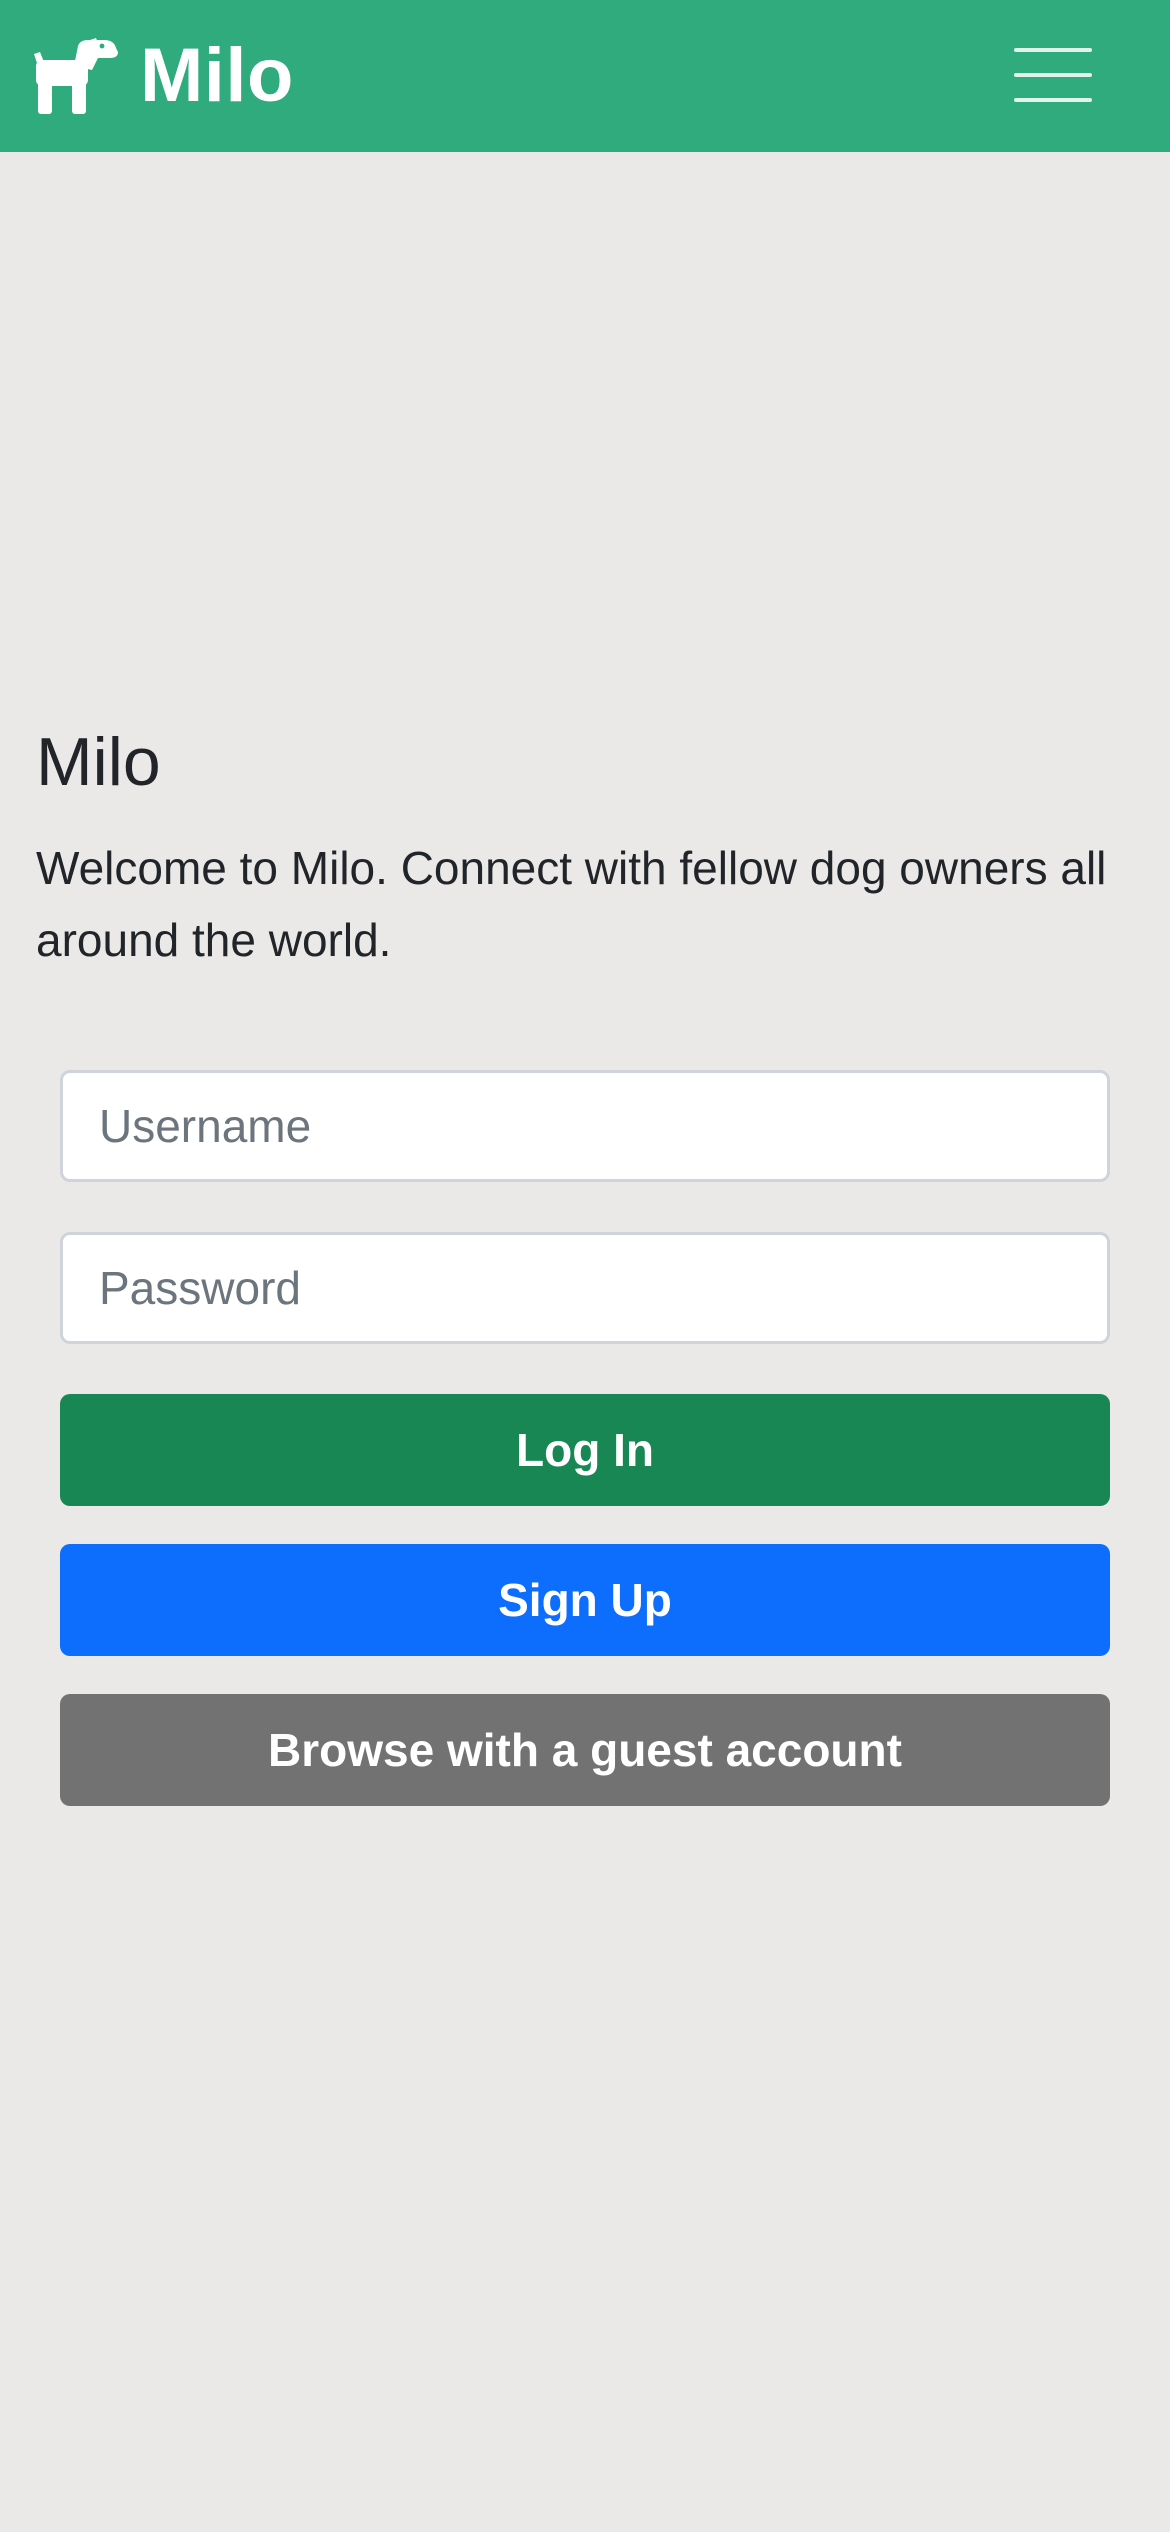 This screenshot has width=1170, height=2532. I want to click on guest-account-button: Browse with a guest account, so click(585, 1750).